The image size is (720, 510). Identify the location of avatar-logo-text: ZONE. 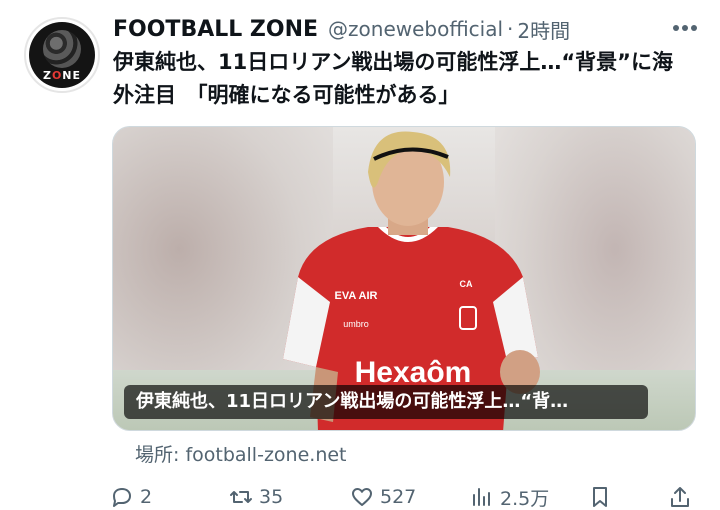
(62, 75).